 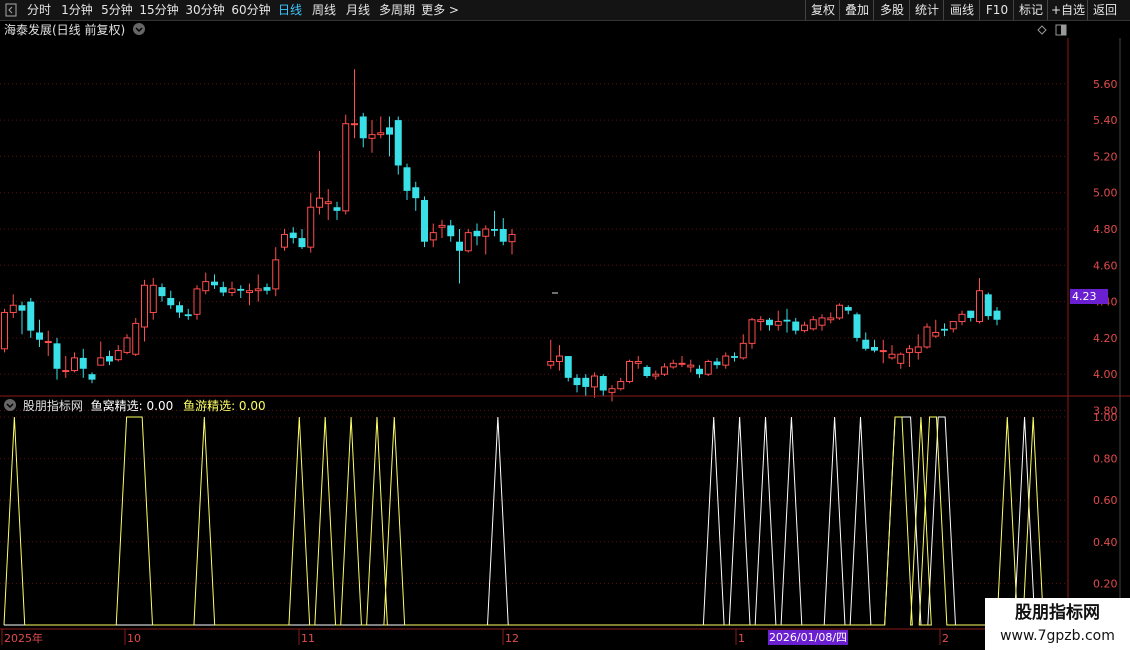 I want to click on mark-button: 标记, so click(x=1030, y=10).